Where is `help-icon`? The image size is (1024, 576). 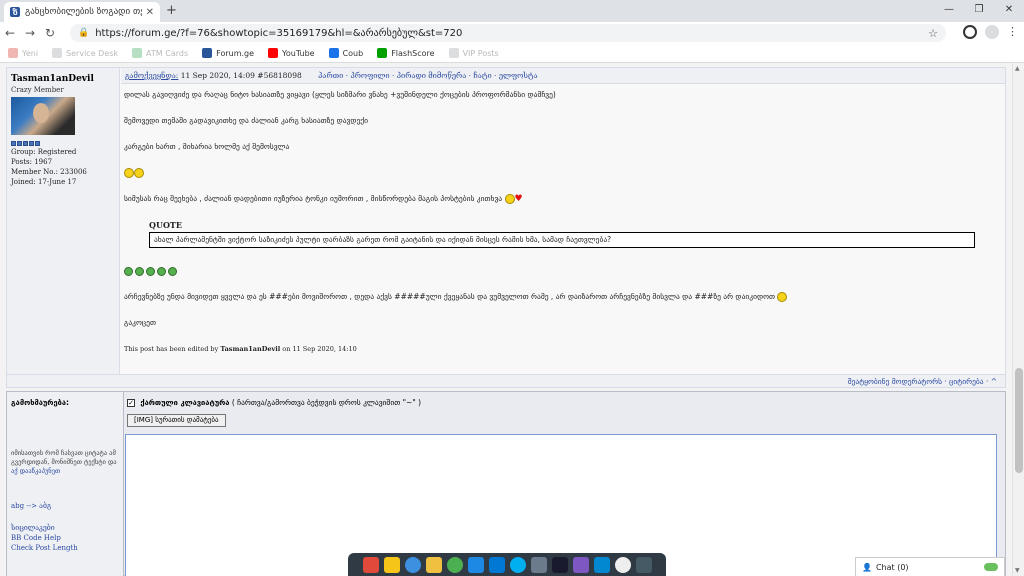 help-icon is located at coordinates (412, 564).